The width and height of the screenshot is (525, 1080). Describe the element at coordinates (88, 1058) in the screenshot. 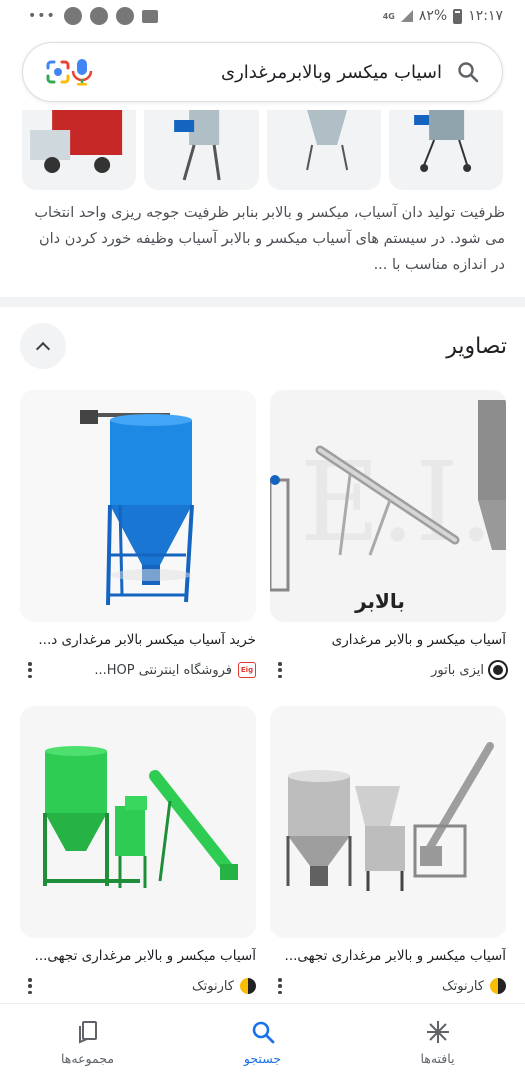

I see `nav-label: مجموعه‌ها` at that location.